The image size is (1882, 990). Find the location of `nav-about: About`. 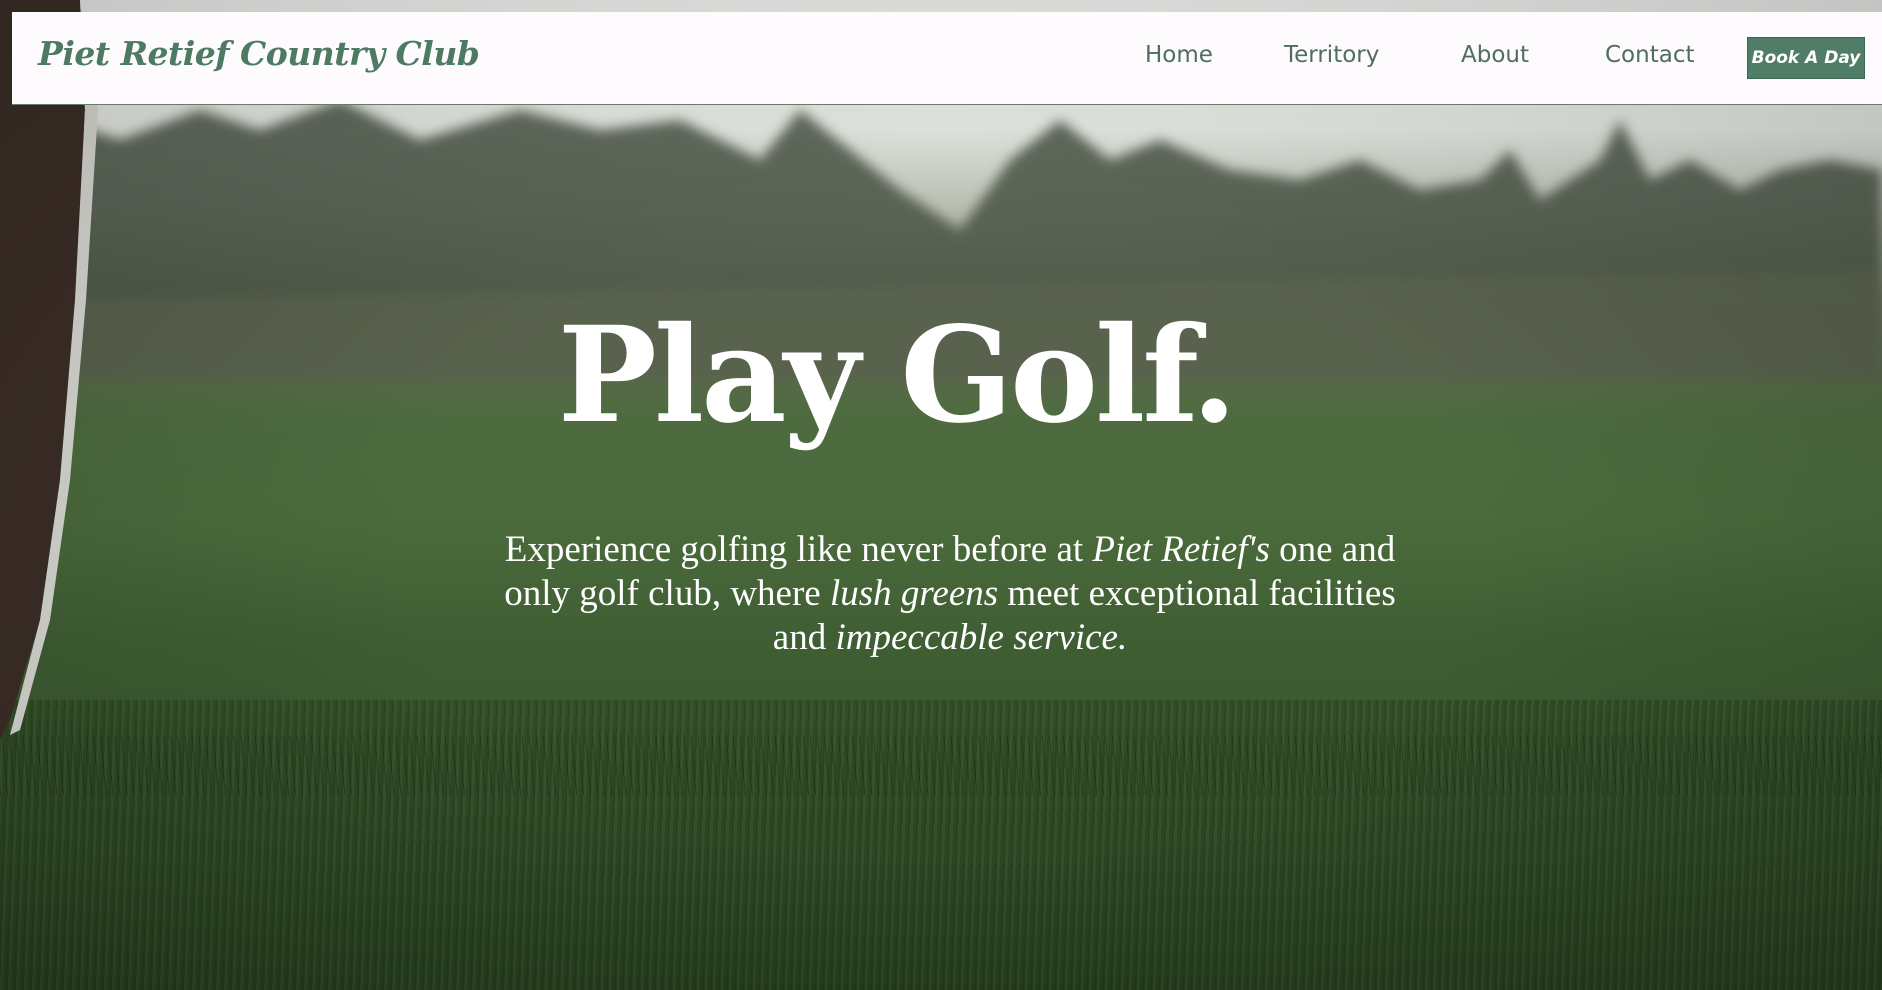

nav-about: About is located at coordinates (1495, 55).